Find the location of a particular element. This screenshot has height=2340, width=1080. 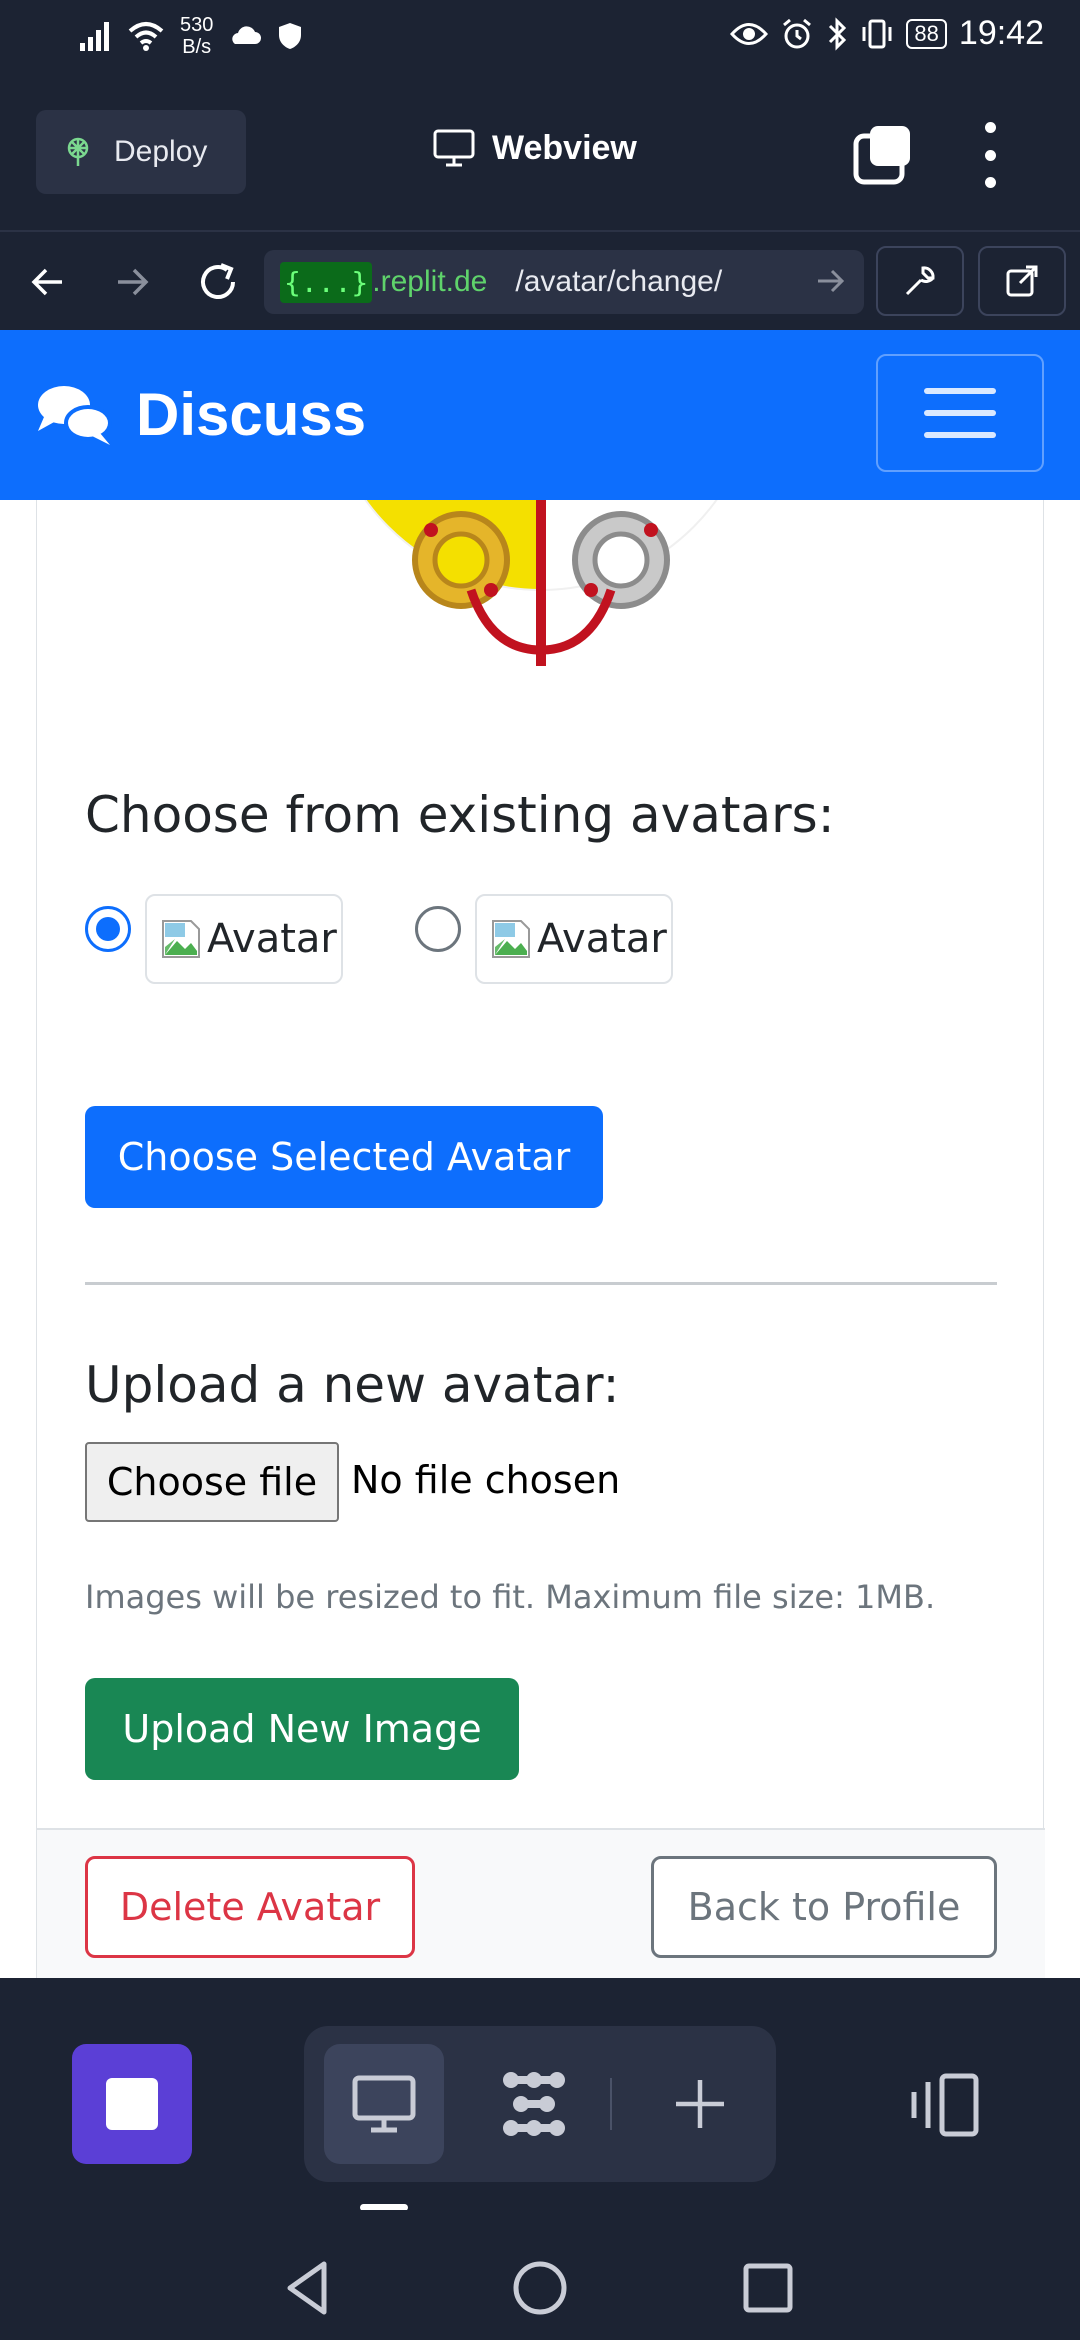

wrench-icon is located at coordinates (920, 281).